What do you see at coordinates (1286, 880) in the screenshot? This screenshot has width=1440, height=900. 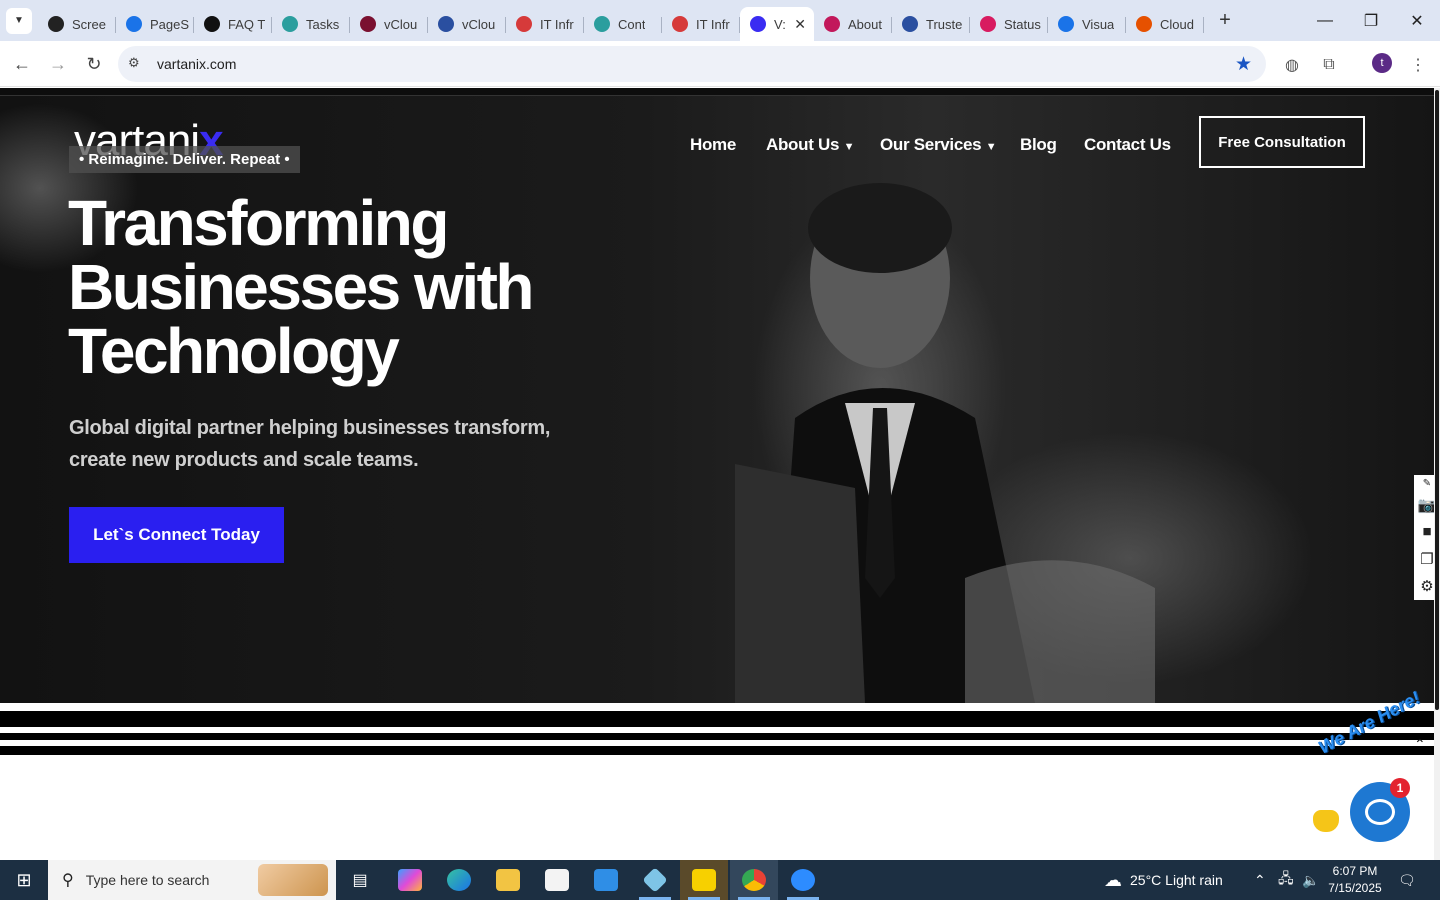 I see `network-icon: 🖧` at bounding box center [1286, 880].